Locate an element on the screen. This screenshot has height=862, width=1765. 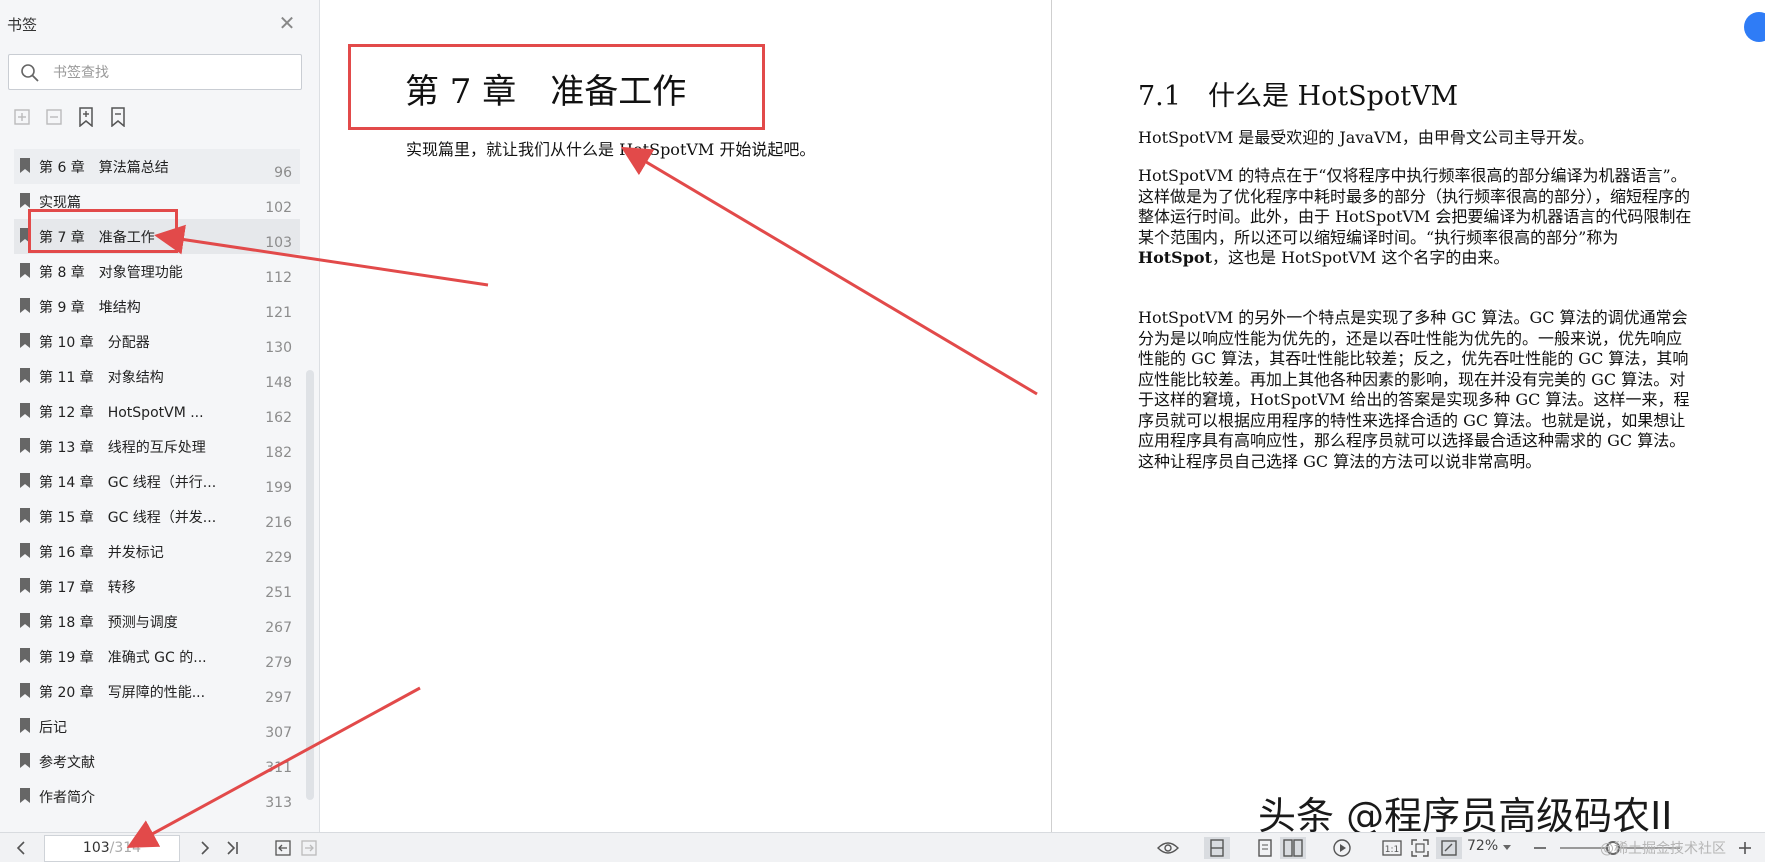
bookmark-page-number: 112 is located at coordinates (278, 278).